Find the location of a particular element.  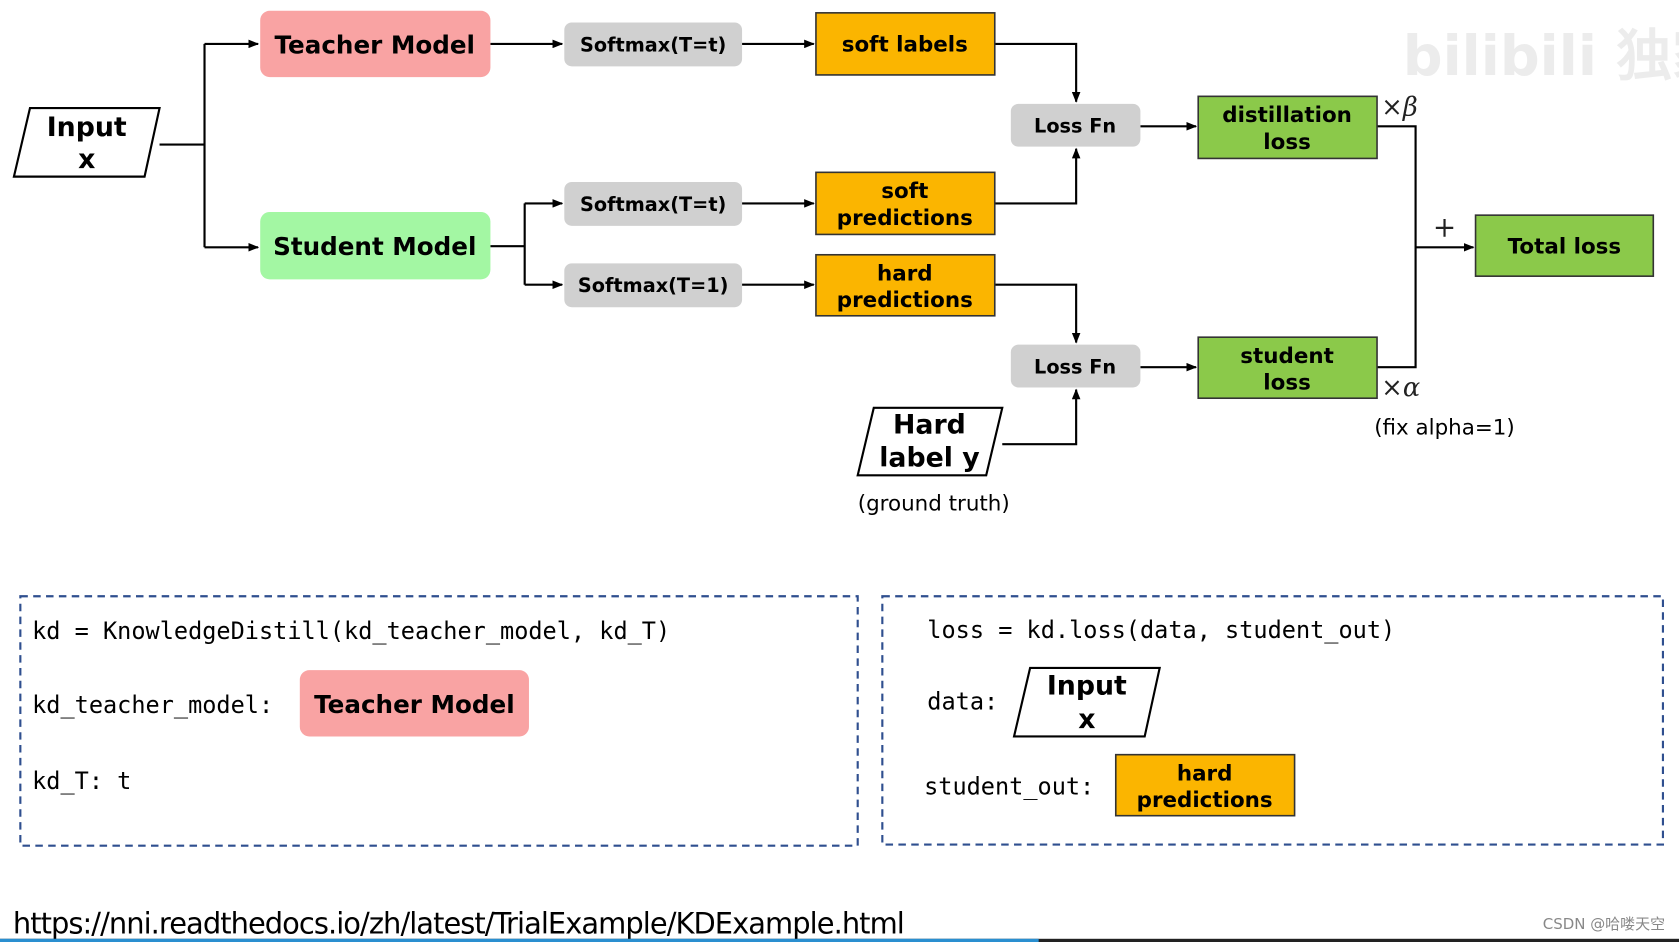

csdn-credit: CSDN @哈喽天空 is located at coordinates (1604, 924).